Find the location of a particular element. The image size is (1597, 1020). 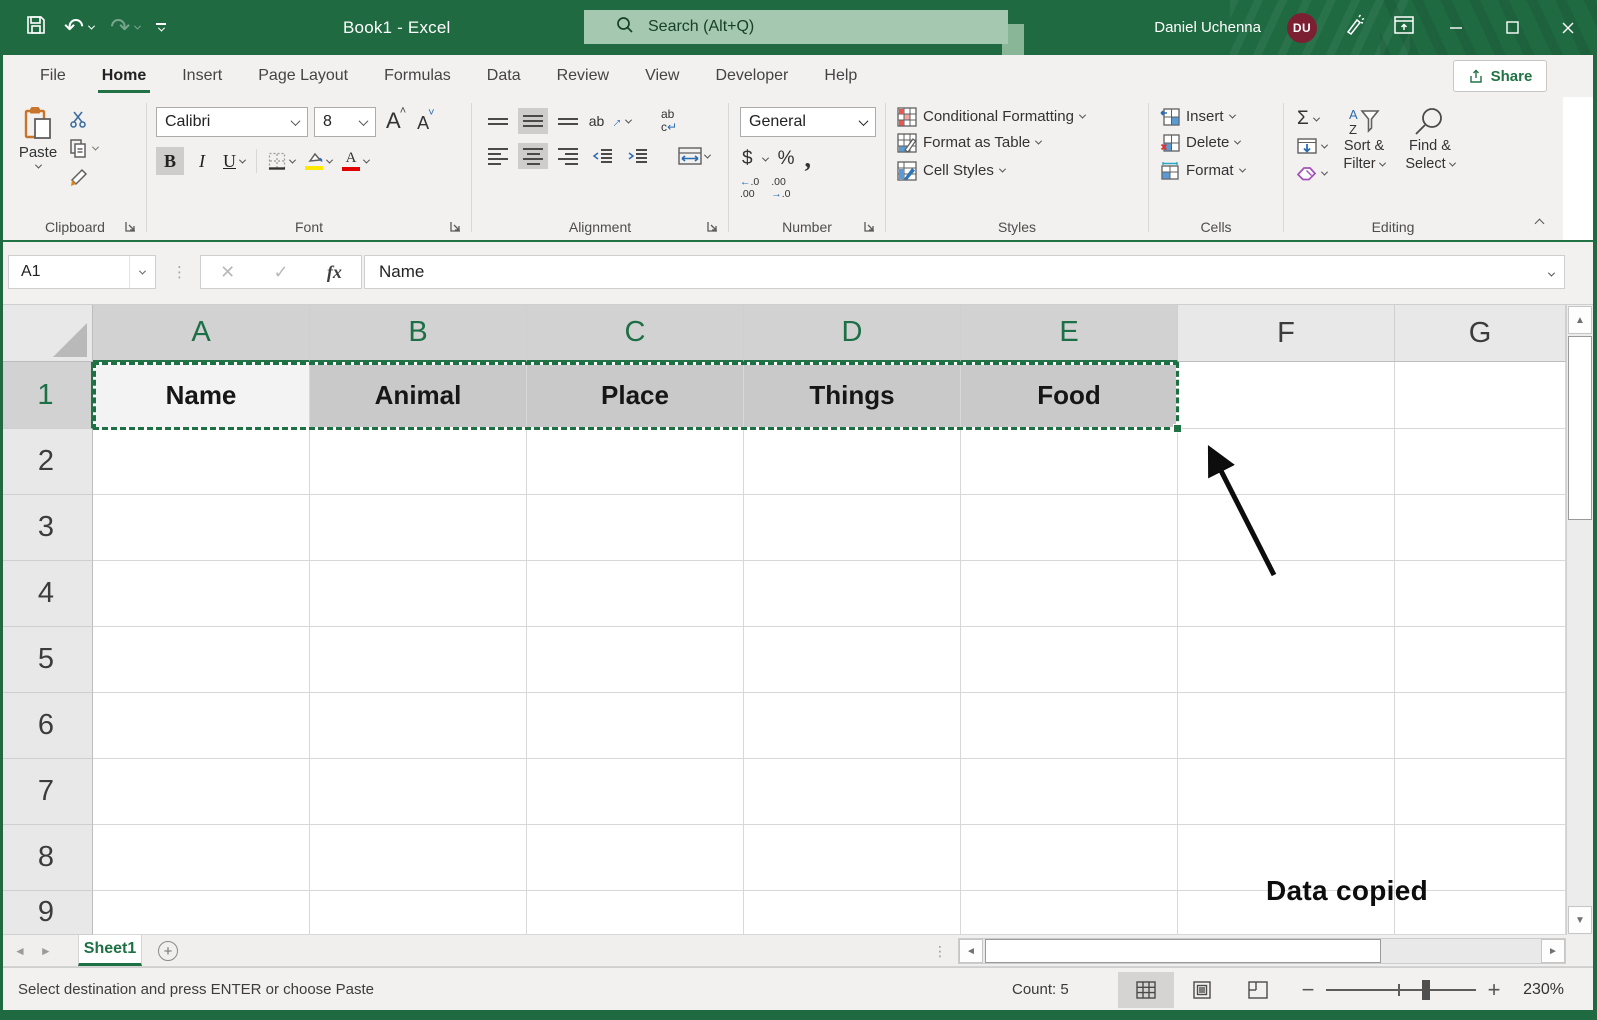

find-select-dropdown-icon is located at coordinates (1452, 163).